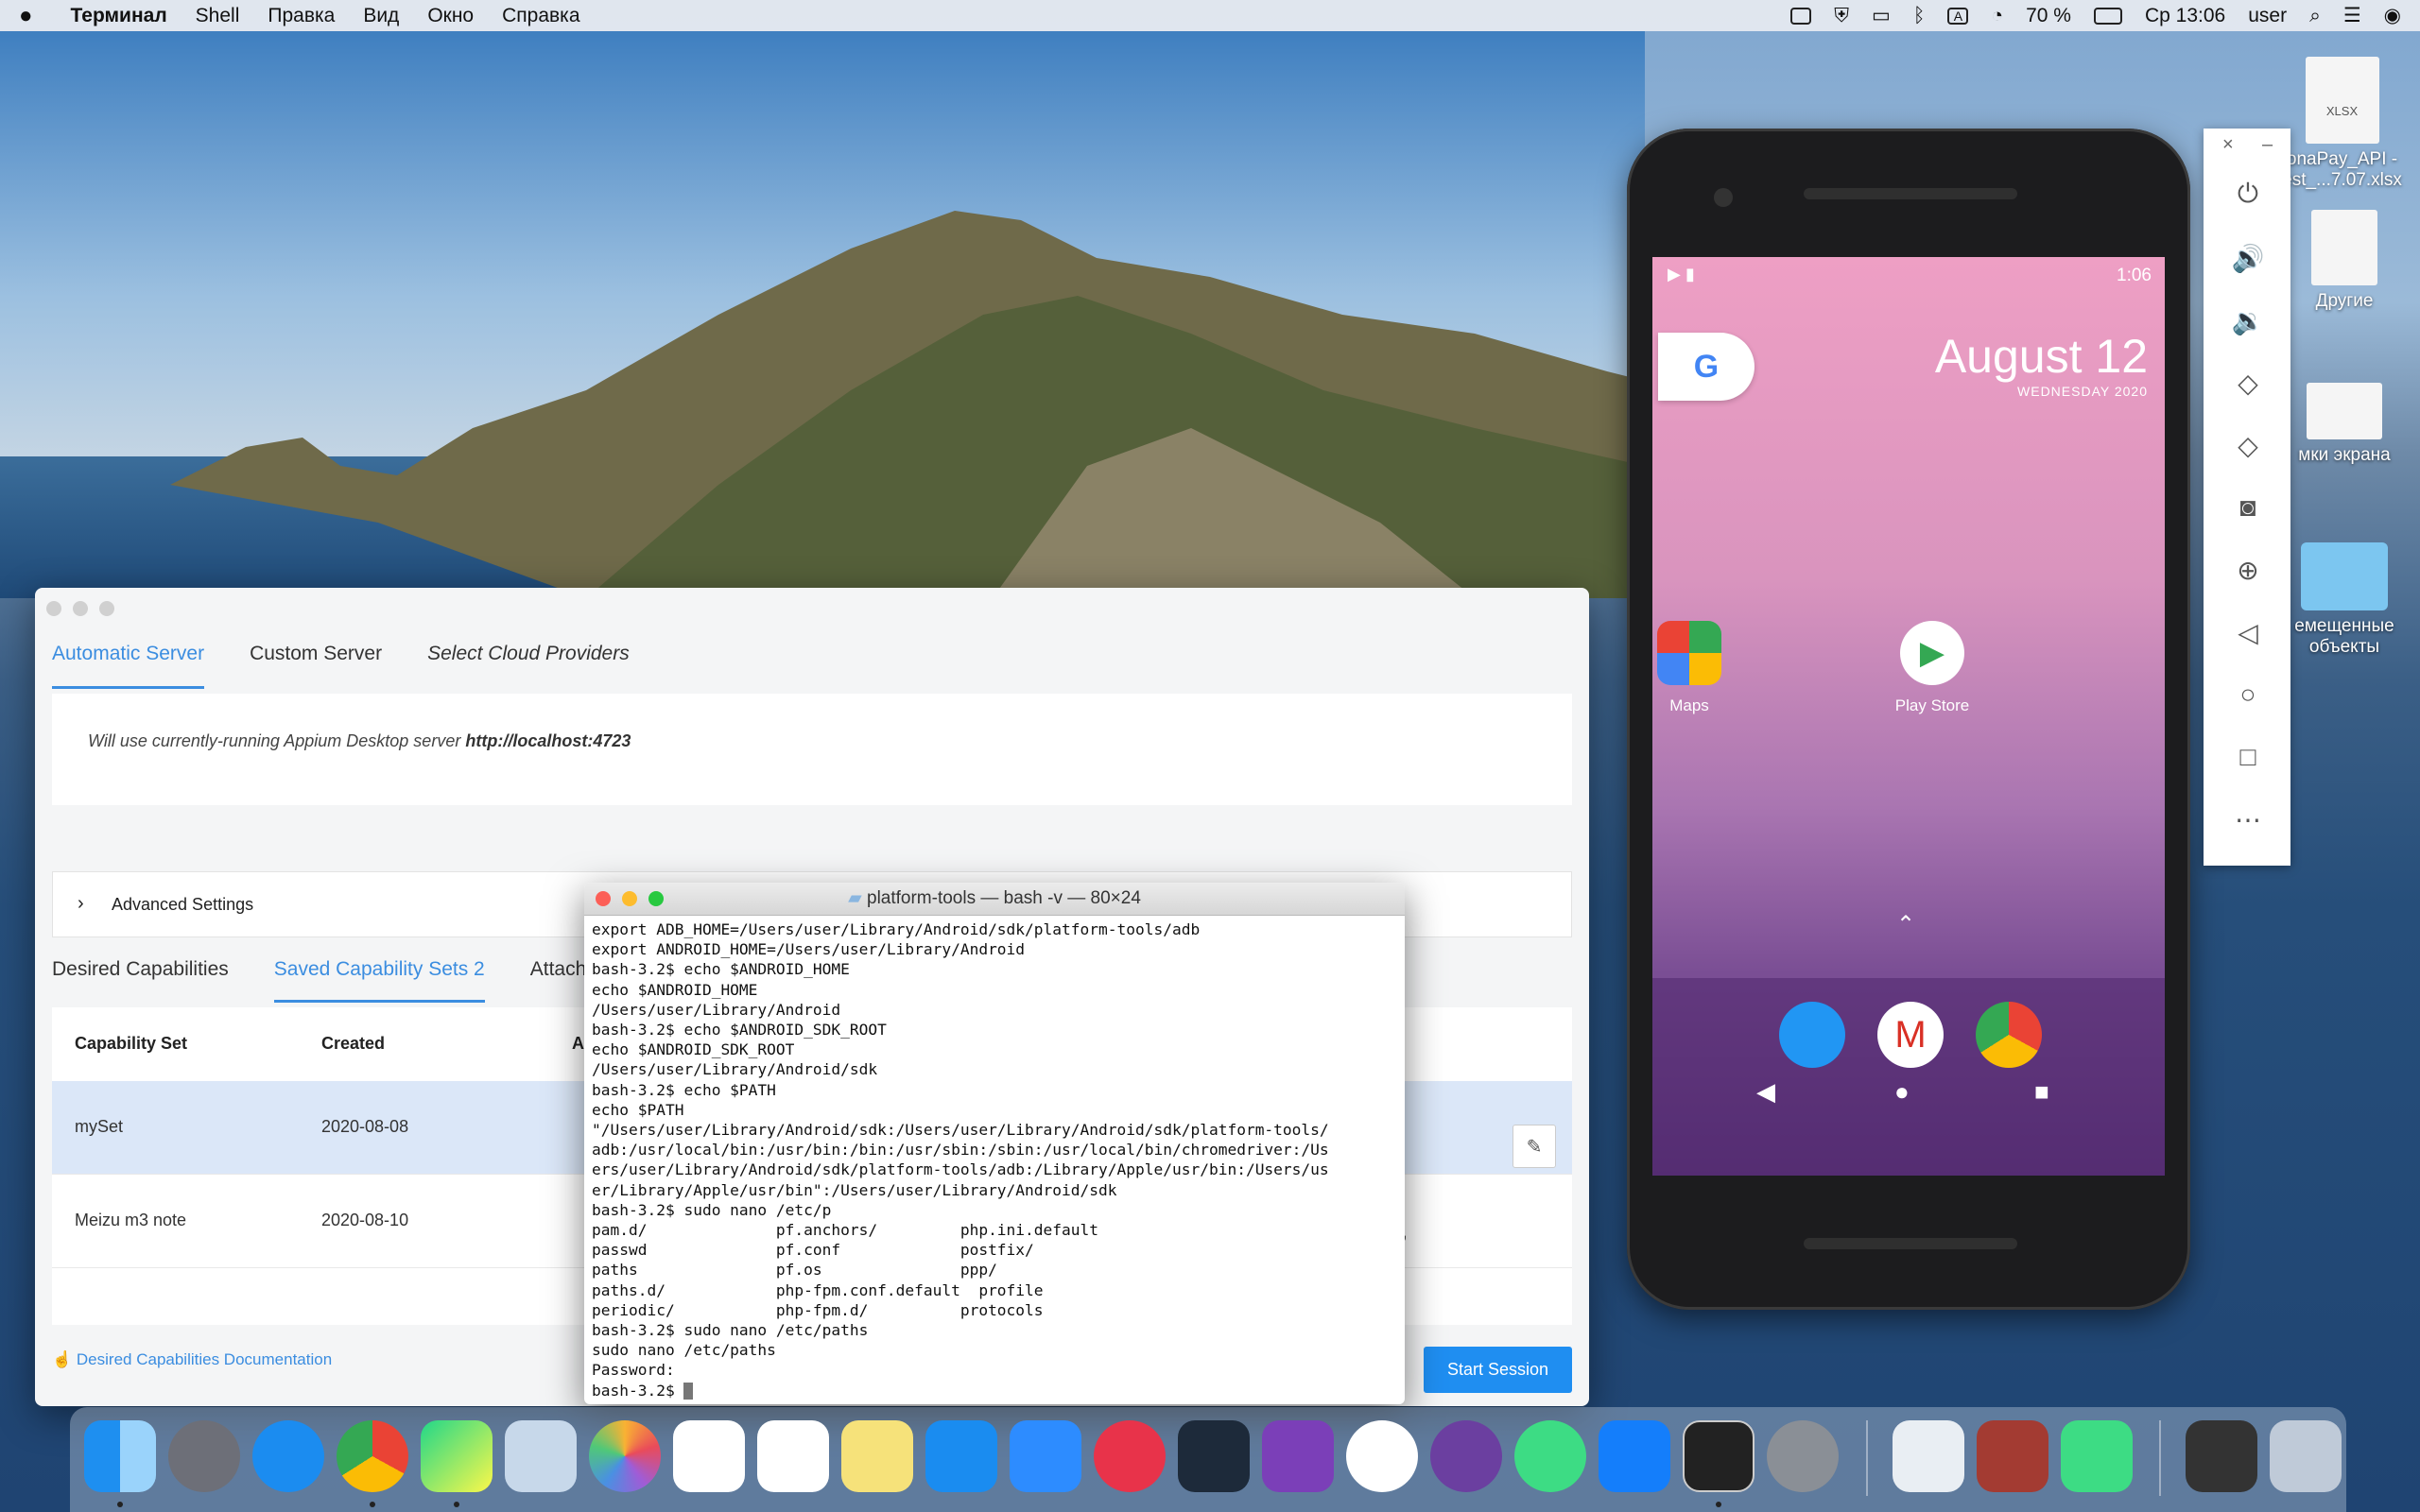  Describe the element at coordinates (2248, 695) in the screenshot. I see `home-icon: ○` at that location.